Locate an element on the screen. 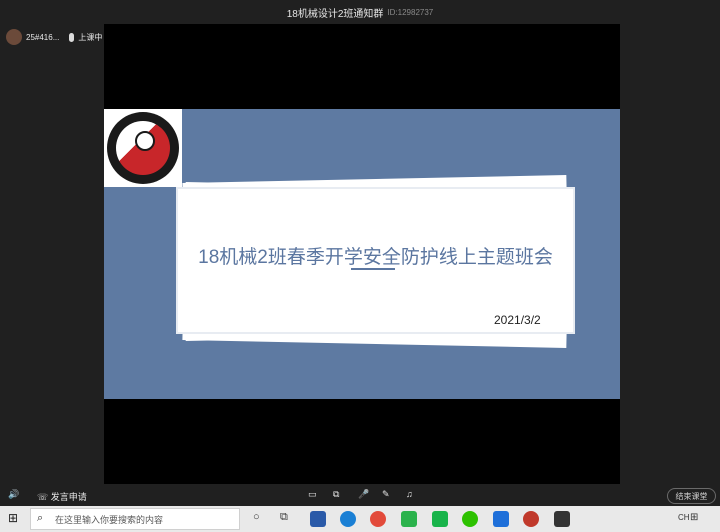 The image size is (720, 532). edge-icon is located at coordinates (348, 519).